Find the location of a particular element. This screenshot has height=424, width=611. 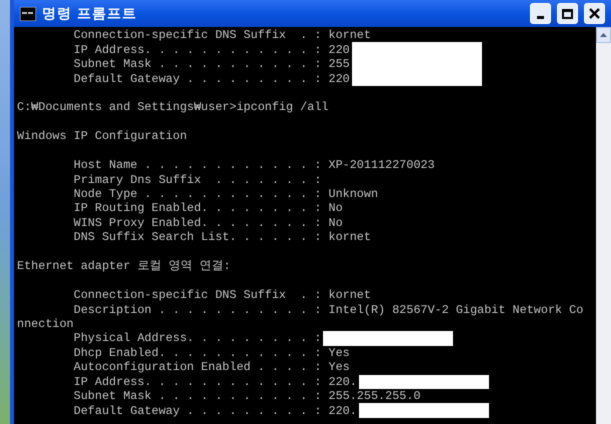

console-line: WINS Proxy Enabled. . . . . . . . : No is located at coordinates (207, 223).